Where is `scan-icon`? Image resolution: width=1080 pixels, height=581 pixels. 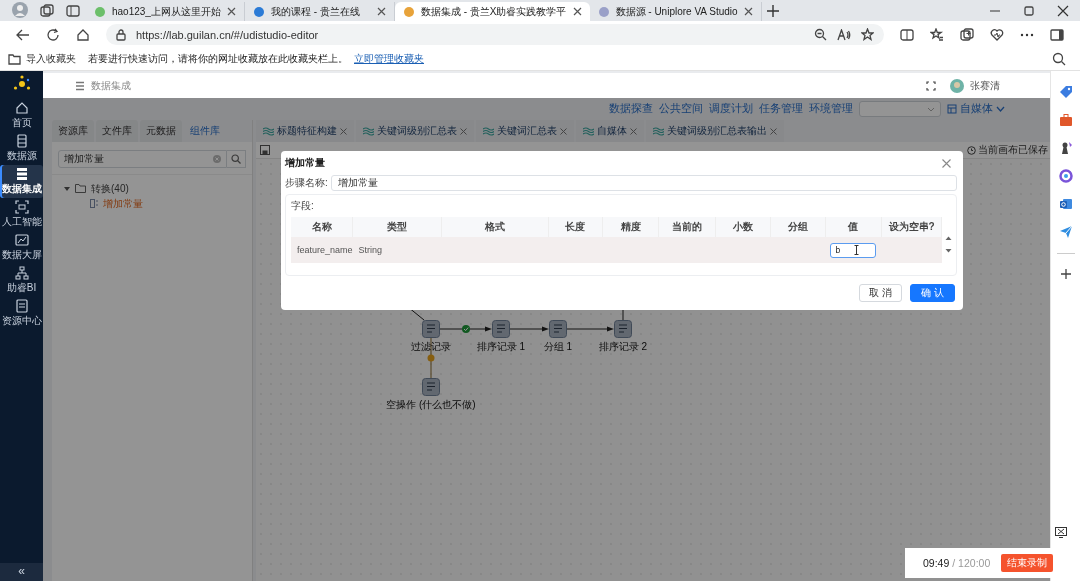
scan-icon is located at coordinates (21, 207).